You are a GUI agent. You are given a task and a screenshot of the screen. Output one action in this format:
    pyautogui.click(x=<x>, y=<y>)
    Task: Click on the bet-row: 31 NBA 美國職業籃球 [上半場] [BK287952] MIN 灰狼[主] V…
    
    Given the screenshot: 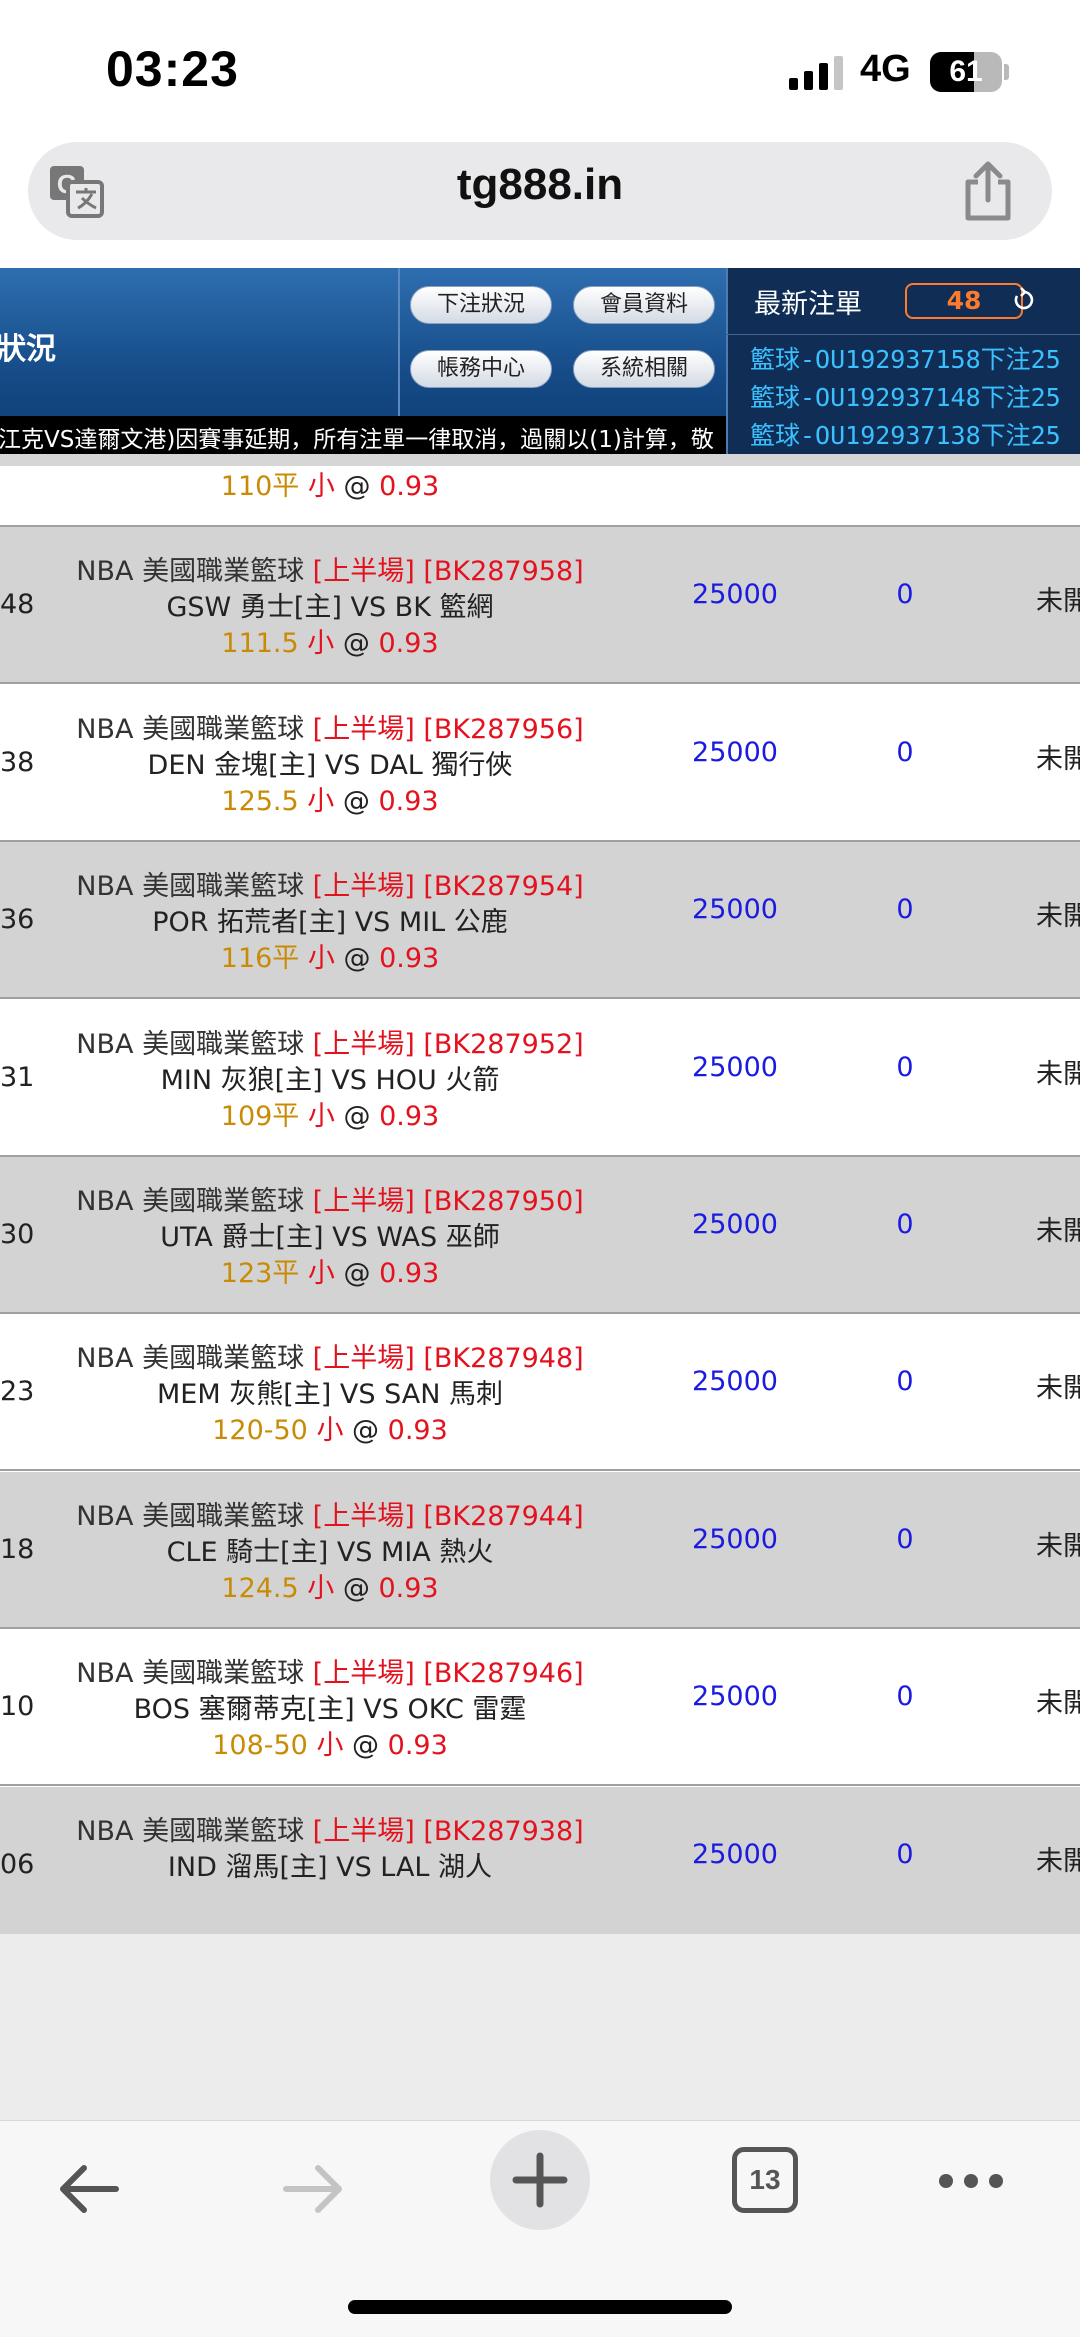 What is the action you would take?
    pyautogui.click(x=540, y=1078)
    